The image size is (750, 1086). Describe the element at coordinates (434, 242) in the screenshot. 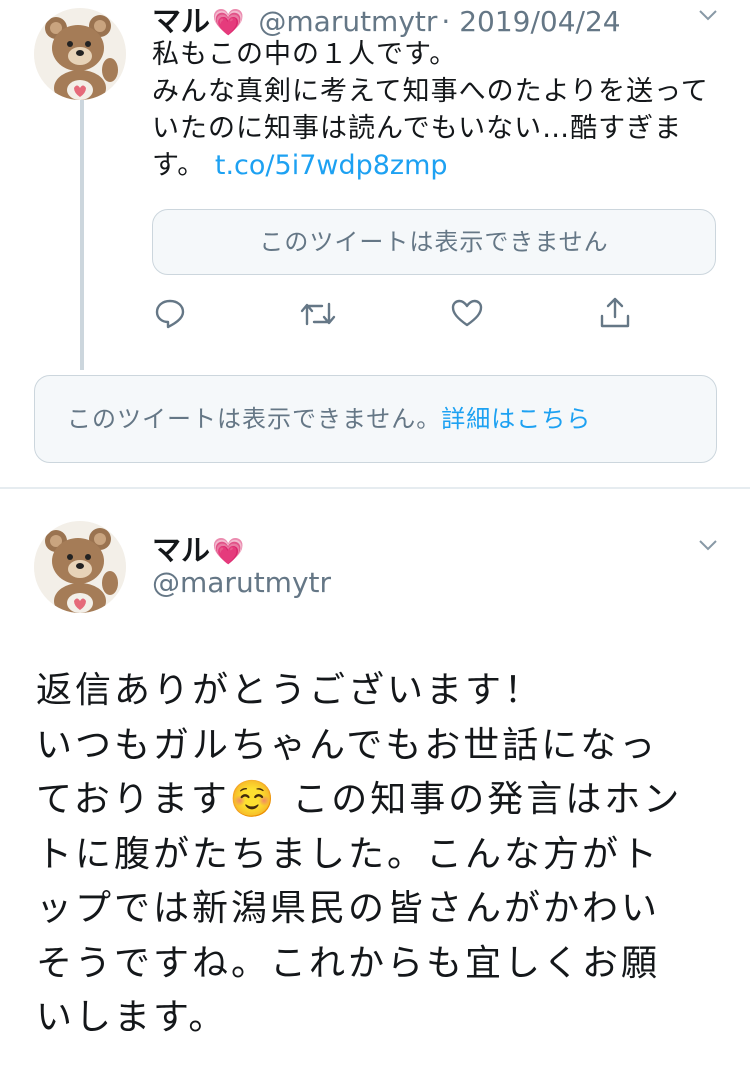

I see `quoted-tweet-unavailable: このツイートは表示できません` at that location.